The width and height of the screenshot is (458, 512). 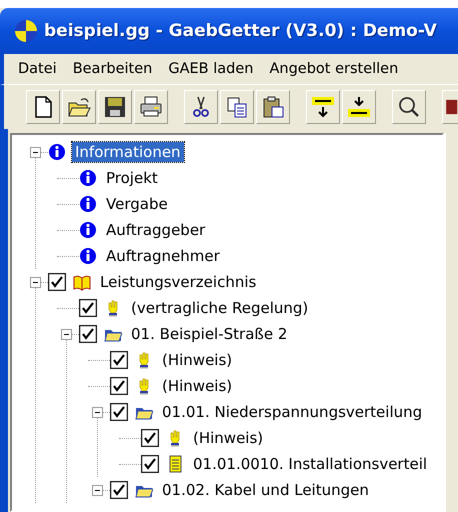 What do you see at coordinates (163, 256) in the screenshot?
I see `tree-item: Auftragnehmer` at bounding box center [163, 256].